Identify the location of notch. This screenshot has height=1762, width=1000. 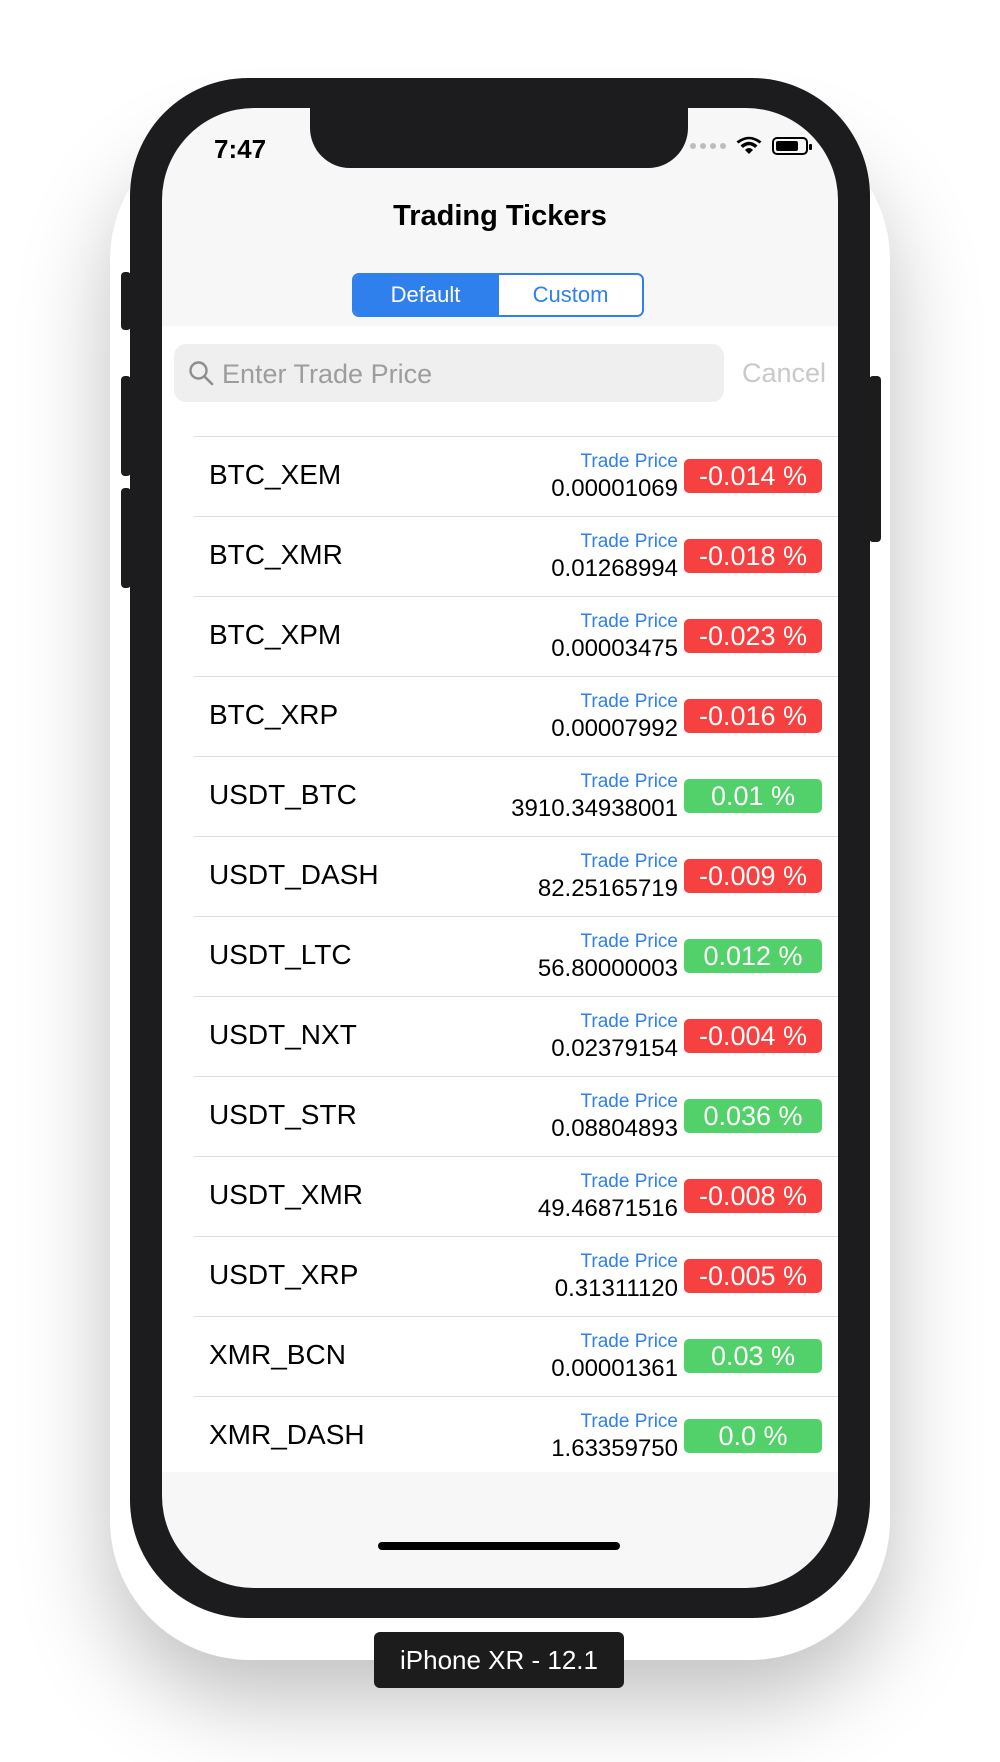
(499, 138).